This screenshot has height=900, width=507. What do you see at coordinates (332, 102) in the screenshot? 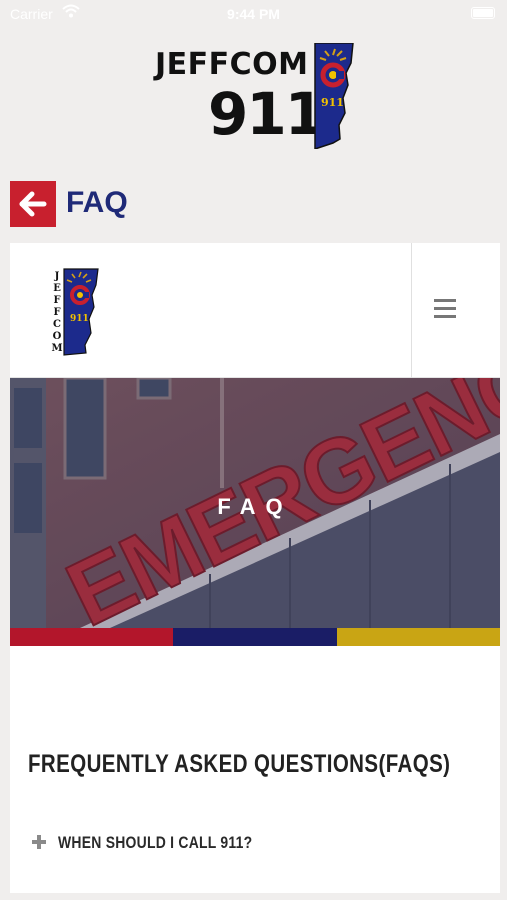
I see `badge-text: 911` at bounding box center [332, 102].